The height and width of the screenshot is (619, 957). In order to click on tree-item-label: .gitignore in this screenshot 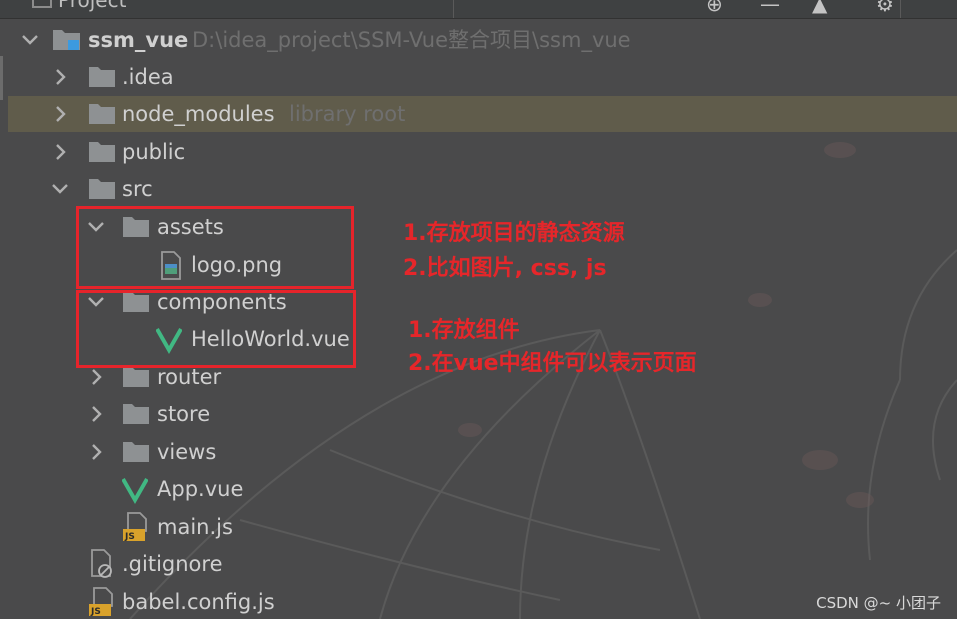, I will do `click(172, 564)`.